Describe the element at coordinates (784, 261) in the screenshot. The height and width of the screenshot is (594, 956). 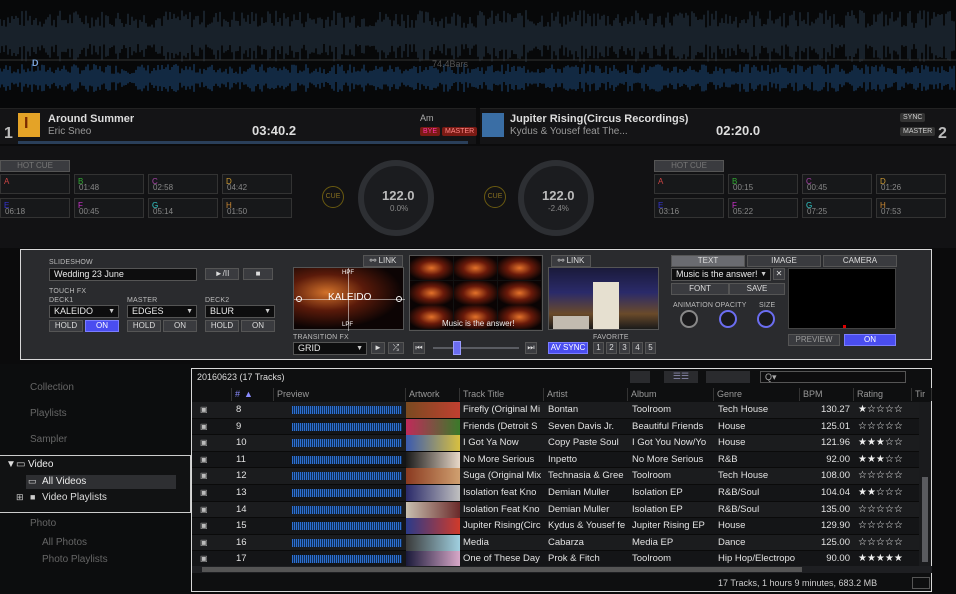
I see `tab-image: IMAGE` at that location.